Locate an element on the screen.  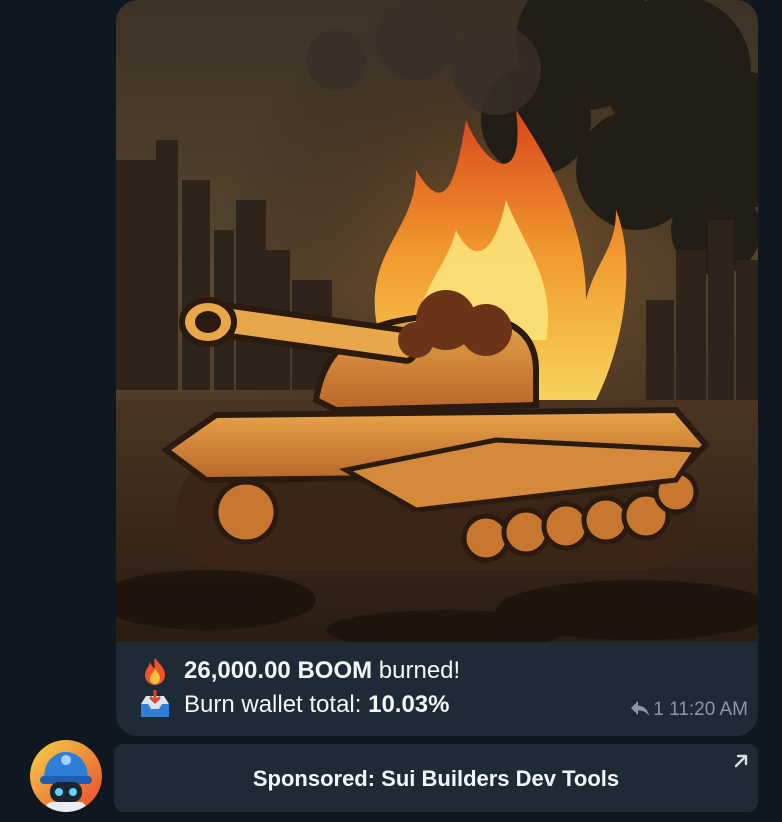
burn-amount-line: 26,000.00 BOOM burned! is located at coordinates (299, 671).